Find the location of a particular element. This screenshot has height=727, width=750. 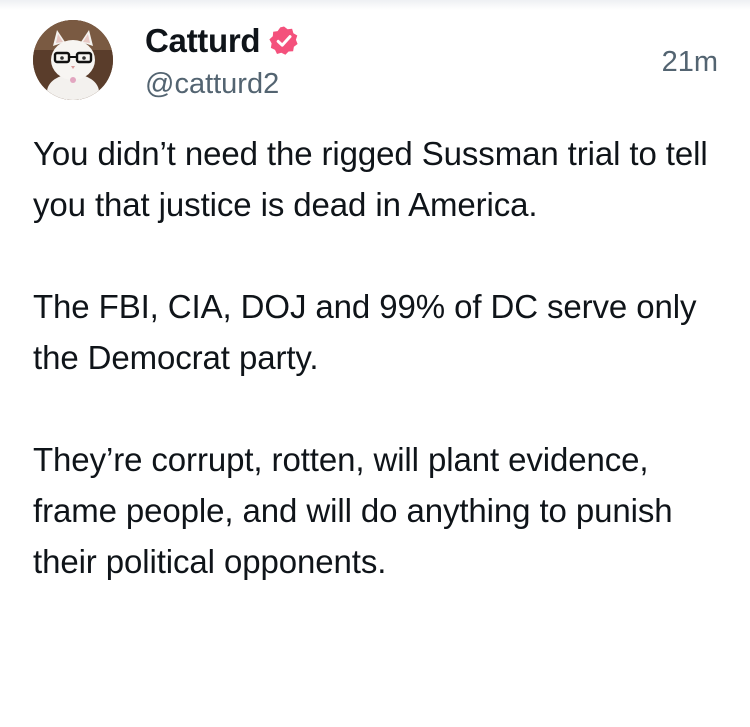

cat-with-glasses-avatar-icon is located at coordinates (73, 60).